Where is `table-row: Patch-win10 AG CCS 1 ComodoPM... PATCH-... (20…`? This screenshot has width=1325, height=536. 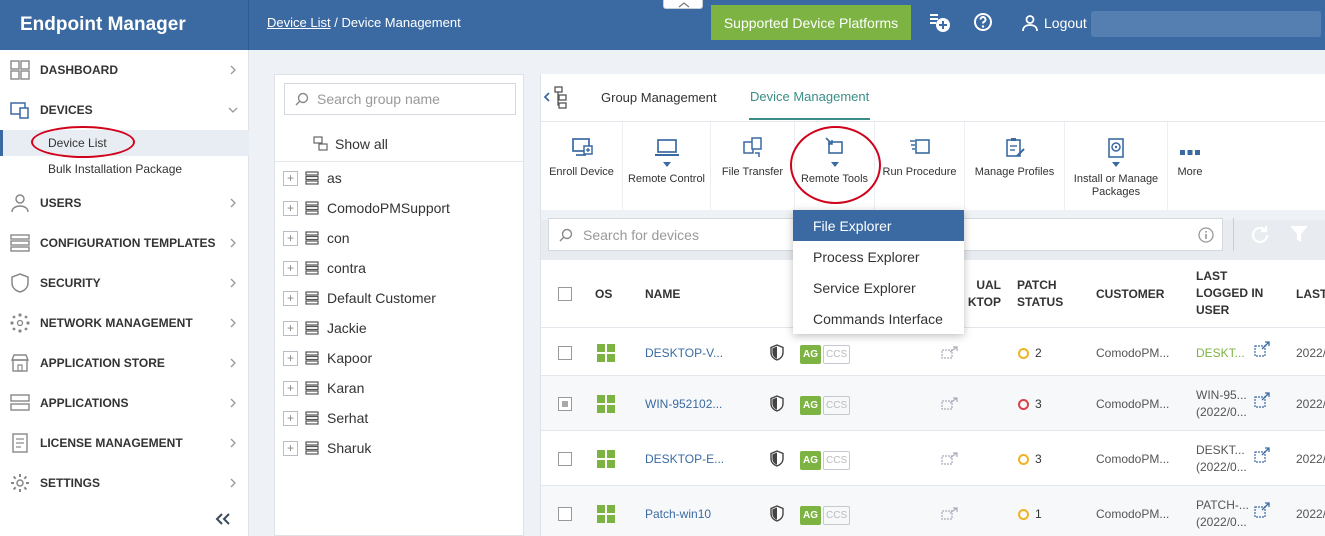 table-row: Patch-win10 AG CCS 1 ComodoPM... PATCH-... (20… is located at coordinates (933, 511).